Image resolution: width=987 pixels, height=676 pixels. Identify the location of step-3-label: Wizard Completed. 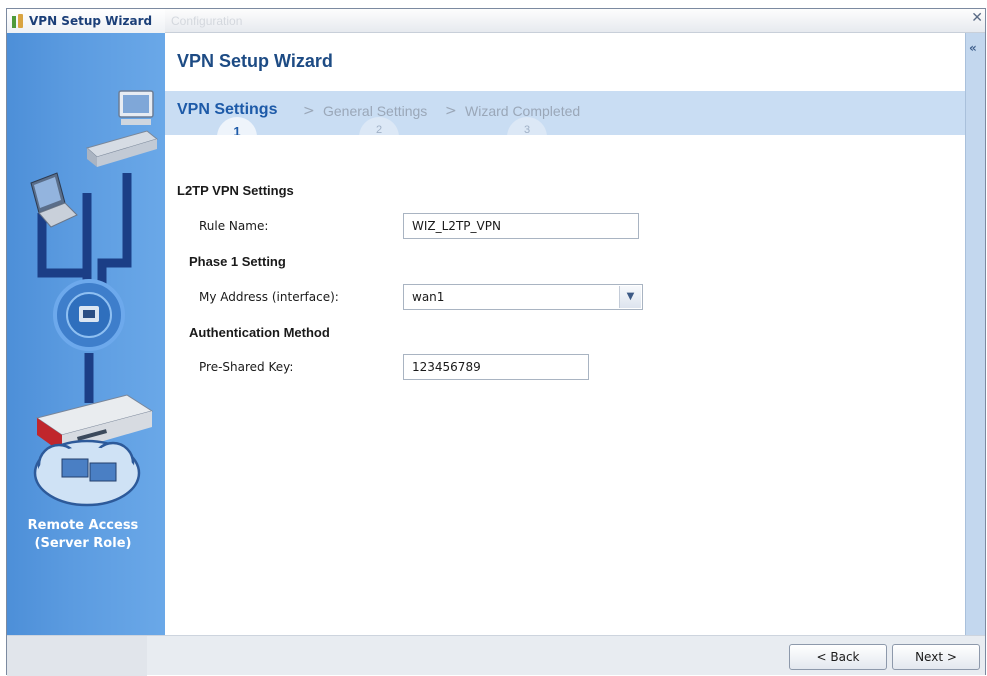
(523, 111).